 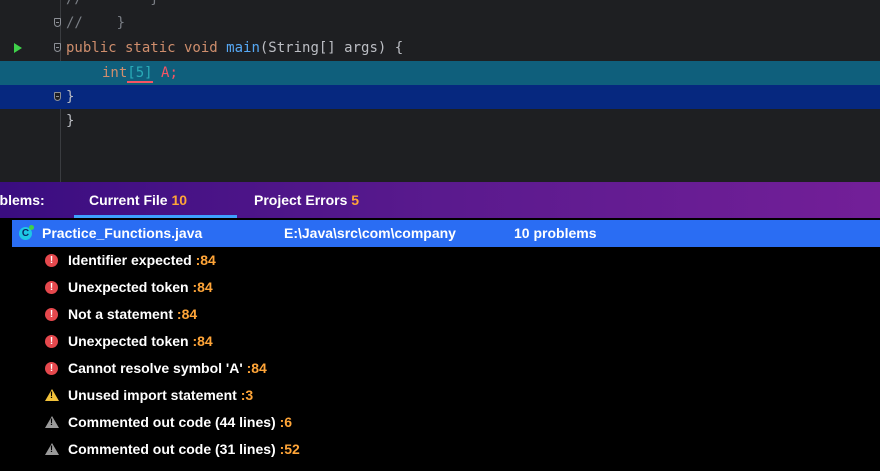 I want to click on problems-header: oblems: Current File 10 Project Errors 5, so click(x=440, y=200).